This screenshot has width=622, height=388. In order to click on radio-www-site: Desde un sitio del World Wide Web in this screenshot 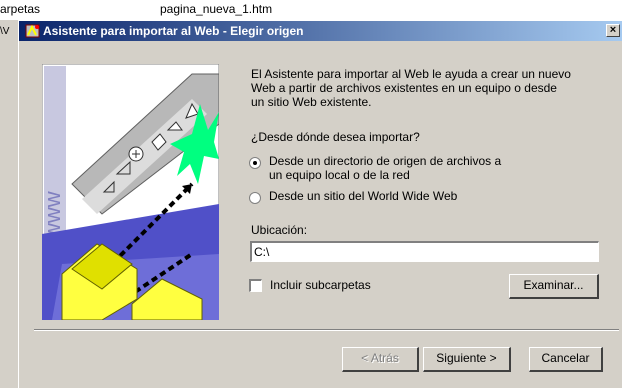, I will do `click(353, 196)`.